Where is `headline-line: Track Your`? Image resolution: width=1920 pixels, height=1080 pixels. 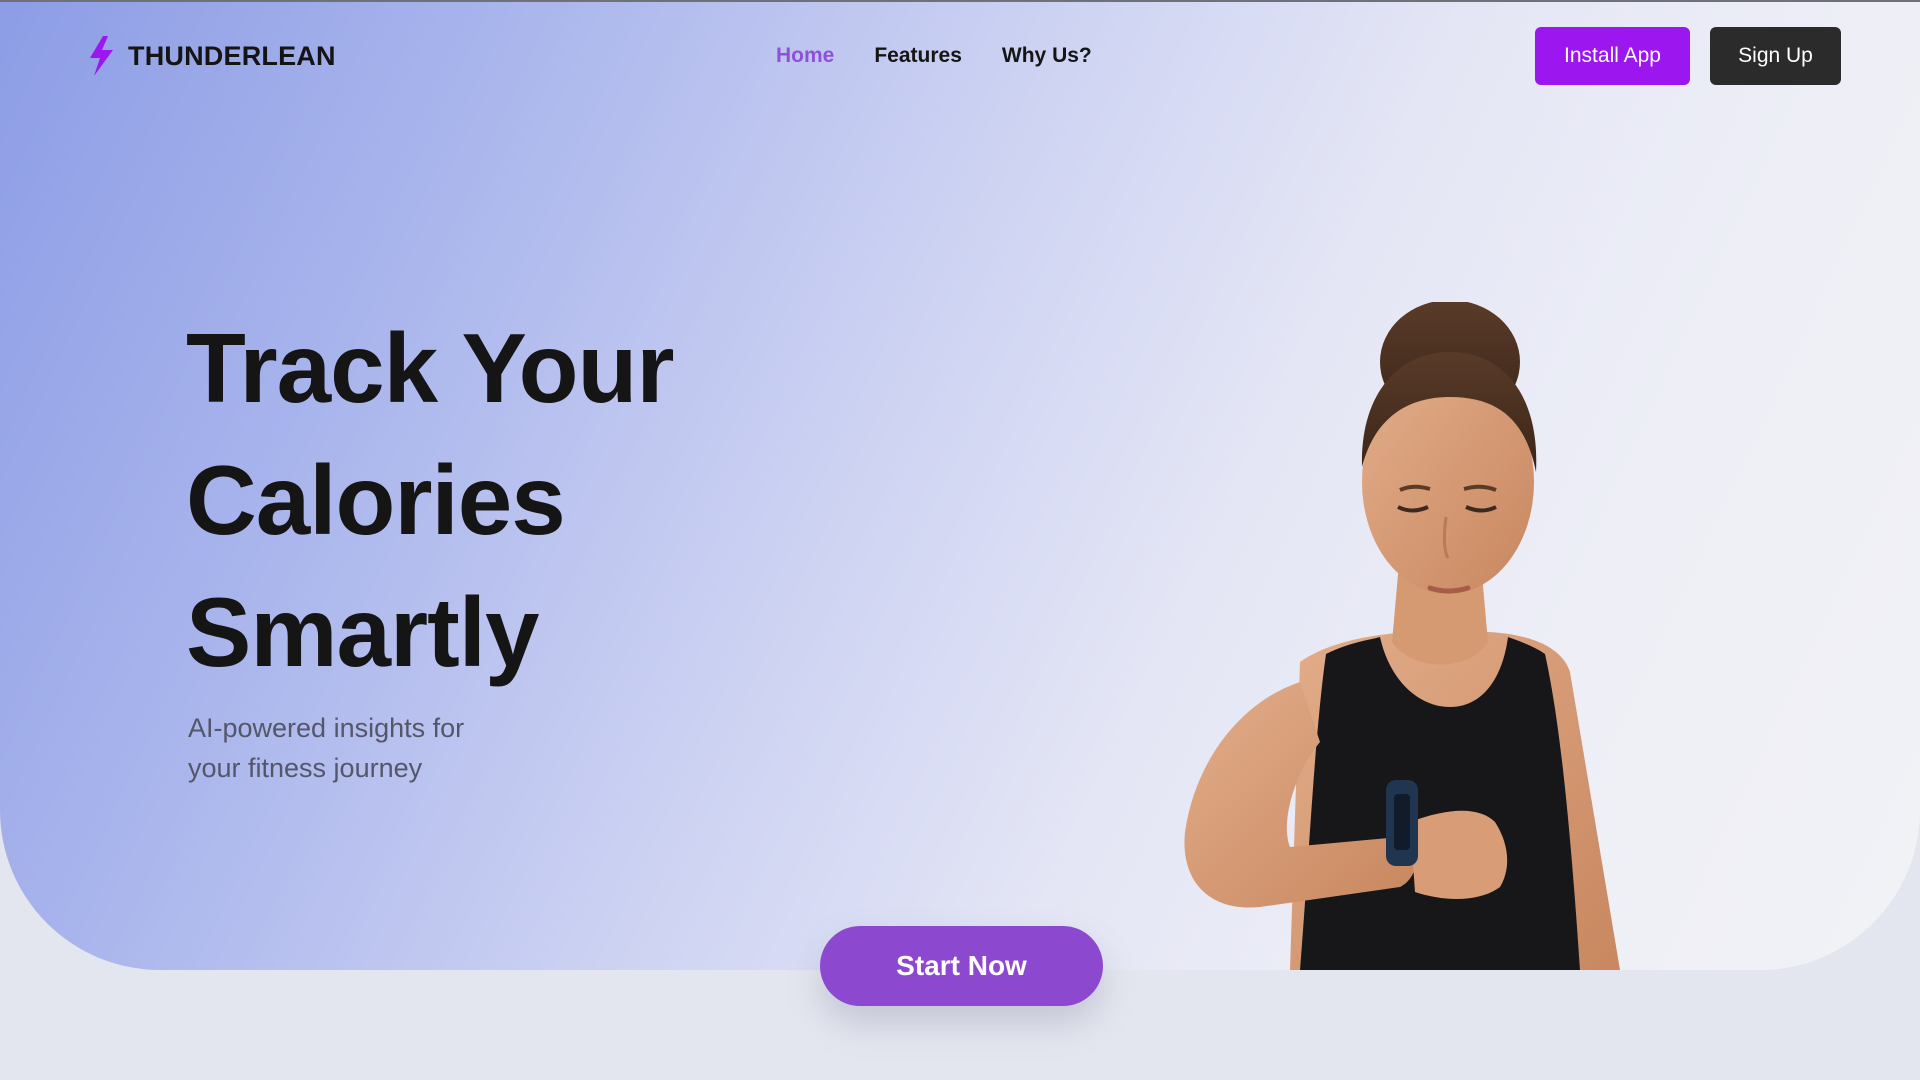
headline-line: Track Your is located at coordinates (430, 368).